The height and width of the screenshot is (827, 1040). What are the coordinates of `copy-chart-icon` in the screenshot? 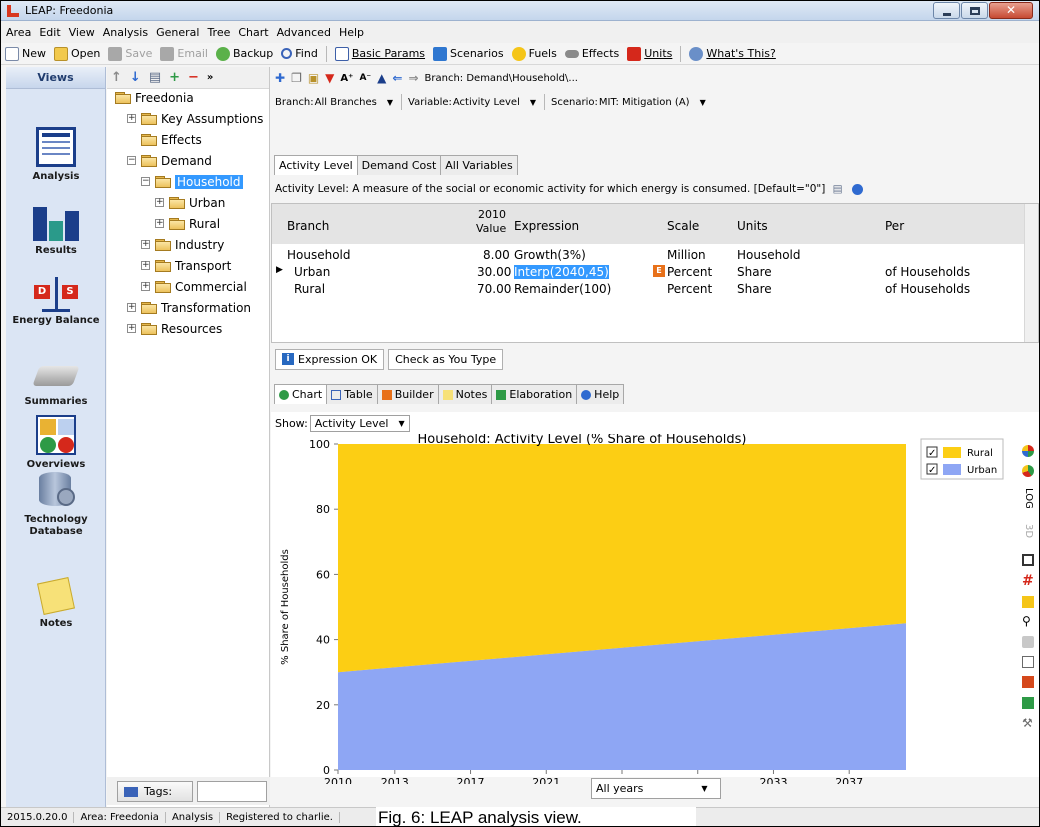 It's located at (1028, 662).